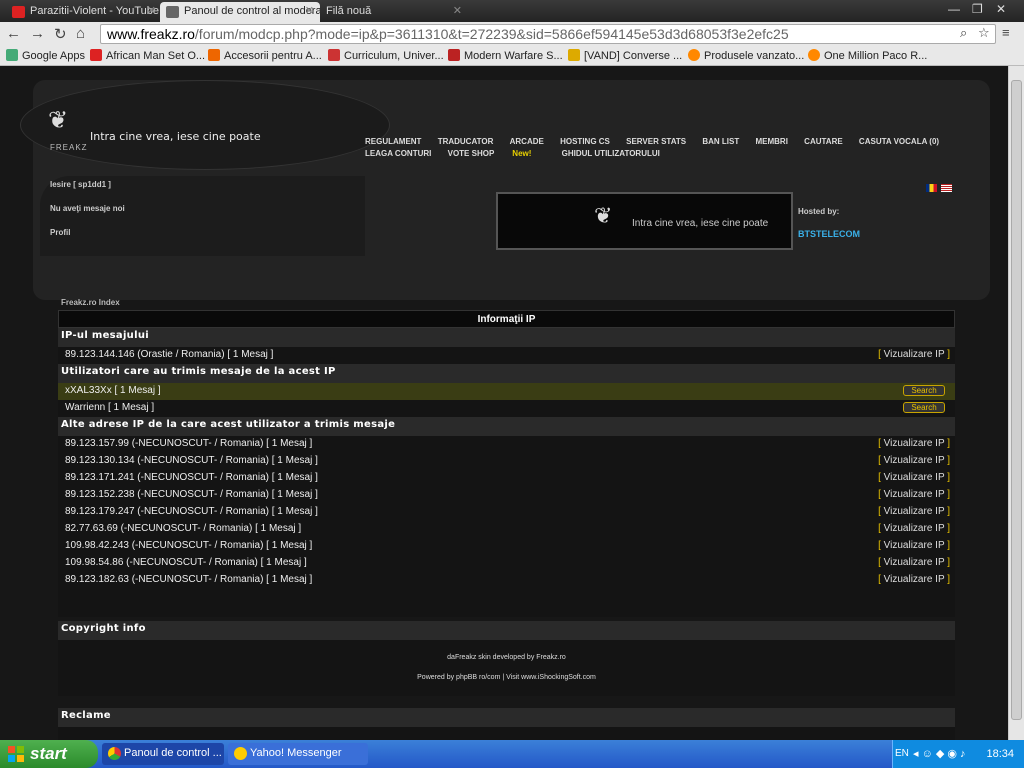  Describe the element at coordinates (954, 9) in the screenshot. I see `minimize-icon: —` at that location.